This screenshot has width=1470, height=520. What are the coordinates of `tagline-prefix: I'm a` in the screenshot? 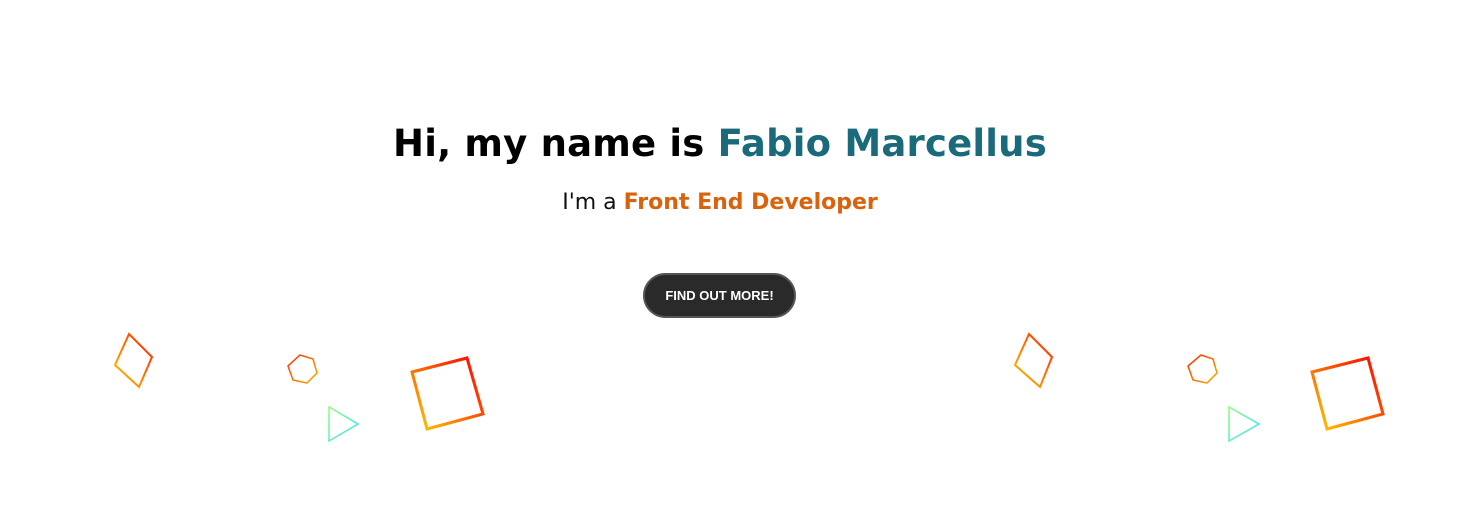 It's located at (593, 202).